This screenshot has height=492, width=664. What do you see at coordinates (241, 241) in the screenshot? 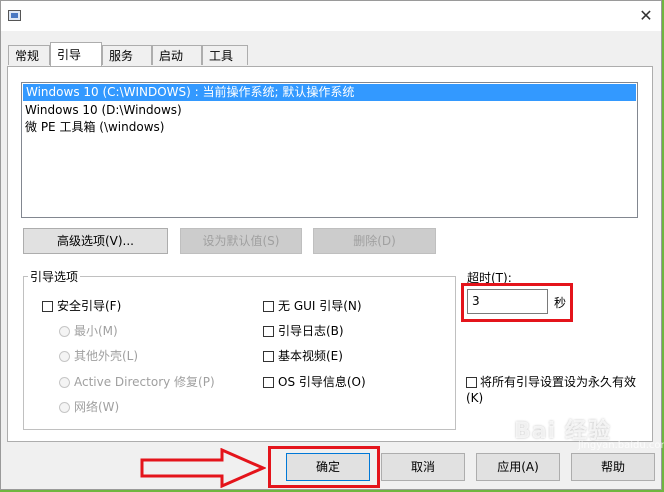
I see `set-default-button: 设为默认值(S)` at bounding box center [241, 241].